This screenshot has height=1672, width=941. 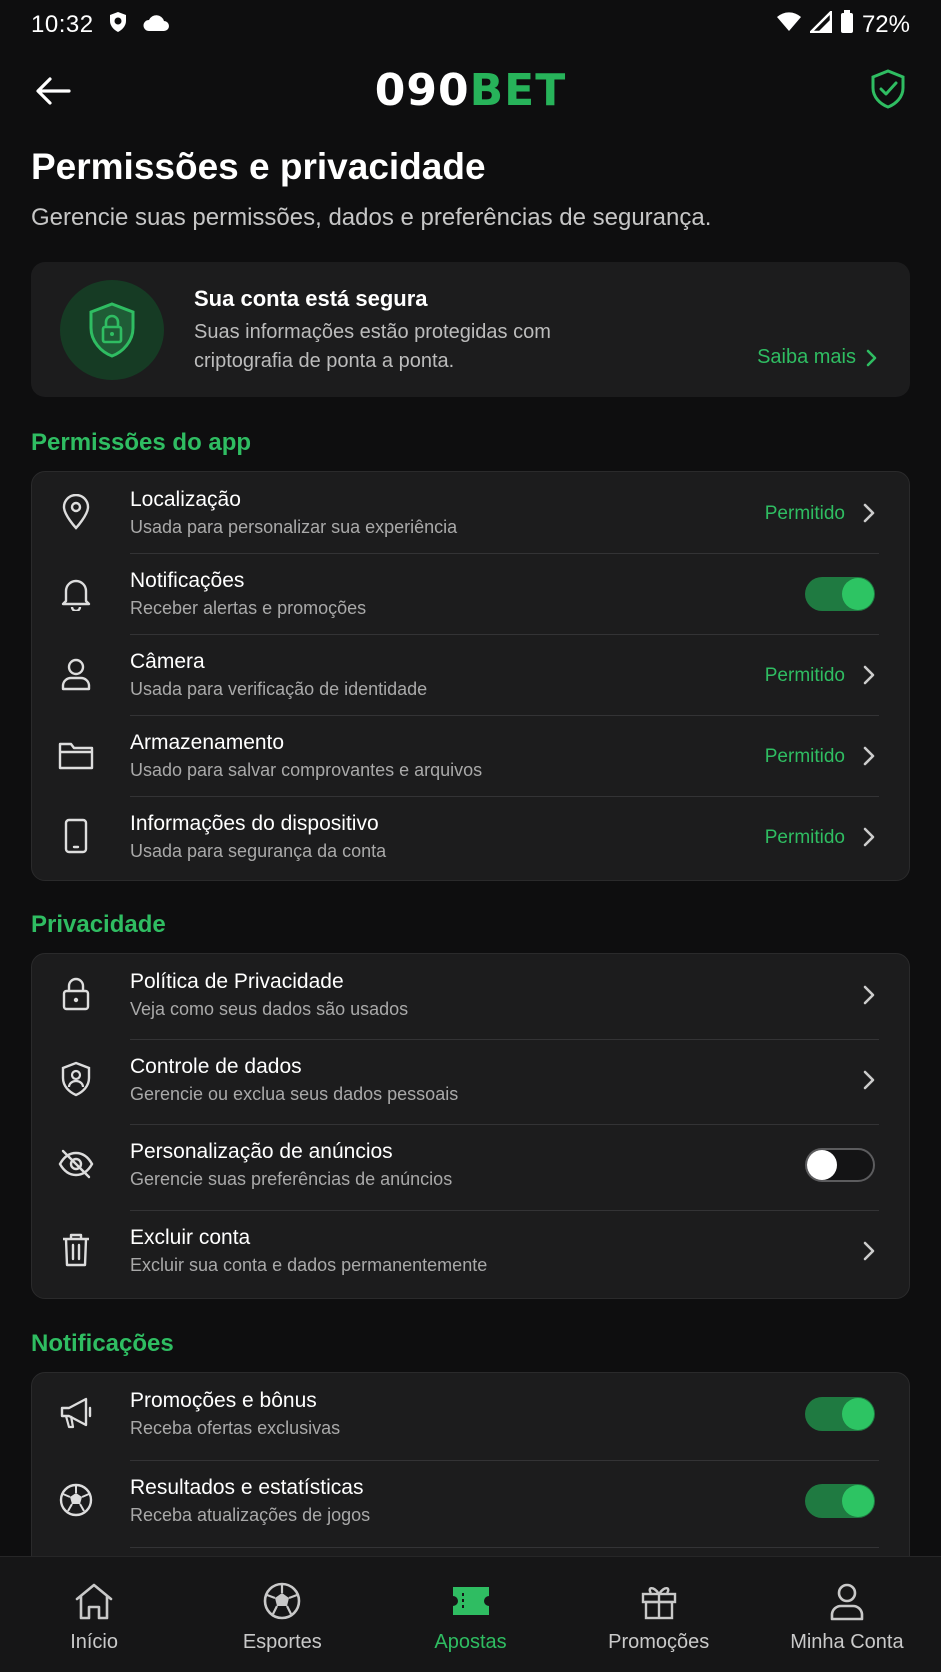 I want to click on learn-more-link: Saiba mais, so click(x=817, y=357).